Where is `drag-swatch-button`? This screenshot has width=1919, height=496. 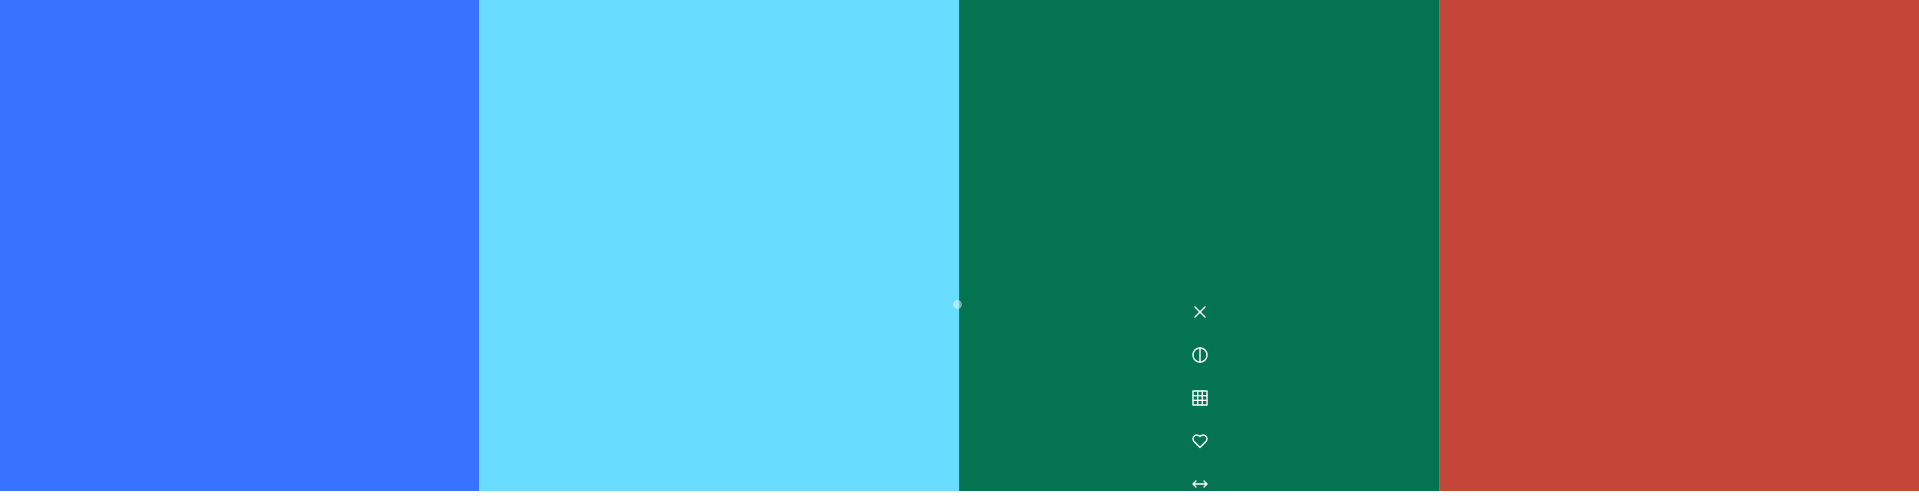 drag-swatch-button is located at coordinates (1200, 484).